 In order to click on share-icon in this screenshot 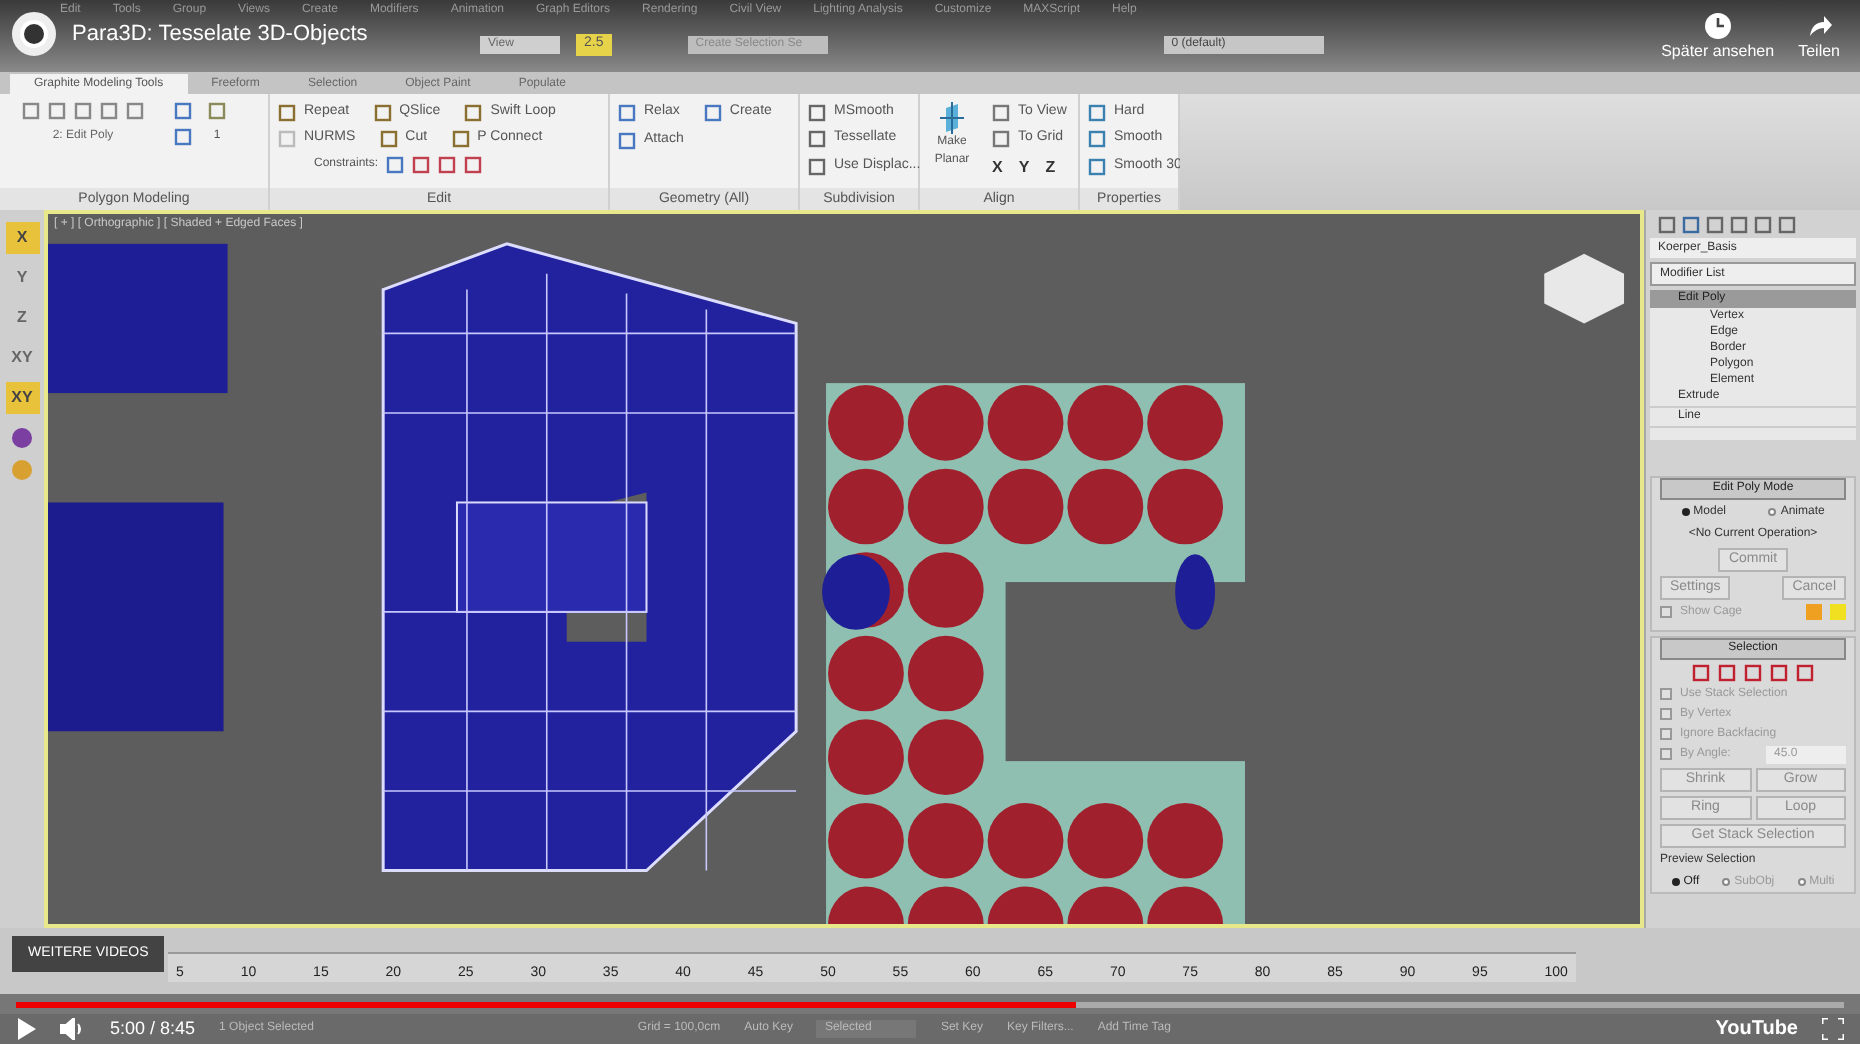, I will do `click(1819, 26)`.